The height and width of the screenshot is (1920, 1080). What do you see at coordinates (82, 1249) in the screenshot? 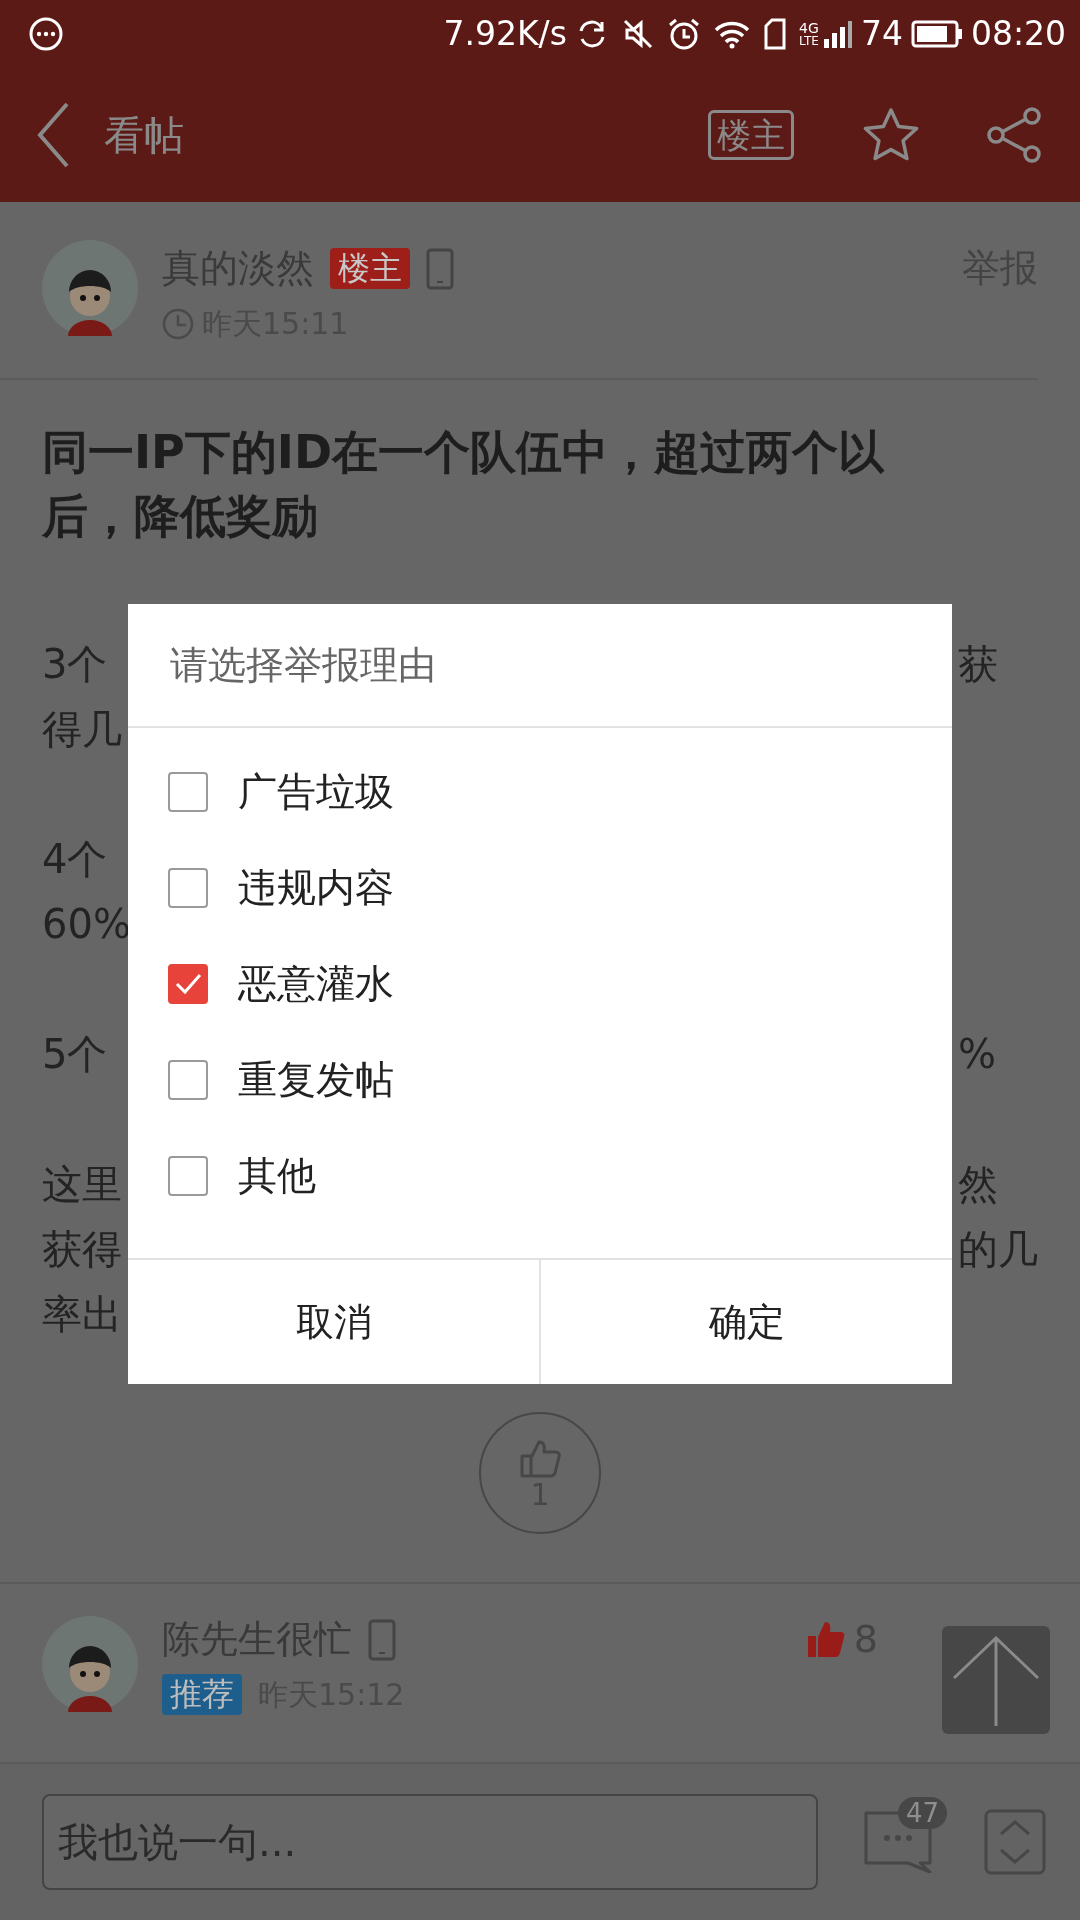
I see `body-text: 获得` at bounding box center [82, 1249].